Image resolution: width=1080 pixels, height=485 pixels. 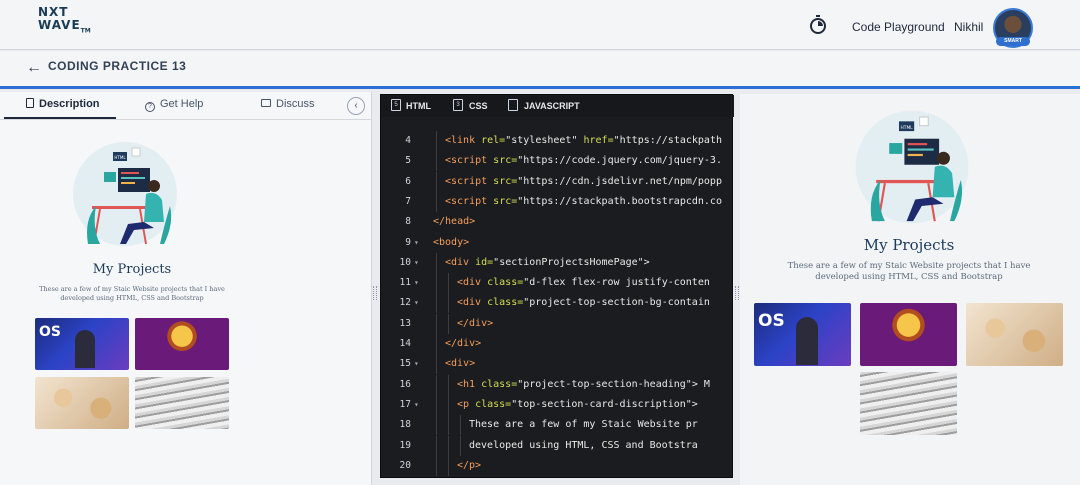 What do you see at coordinates (909, 245) in the screenshot?
I see `preview-projects-title: My Projects` at bounding box center [909, 245].